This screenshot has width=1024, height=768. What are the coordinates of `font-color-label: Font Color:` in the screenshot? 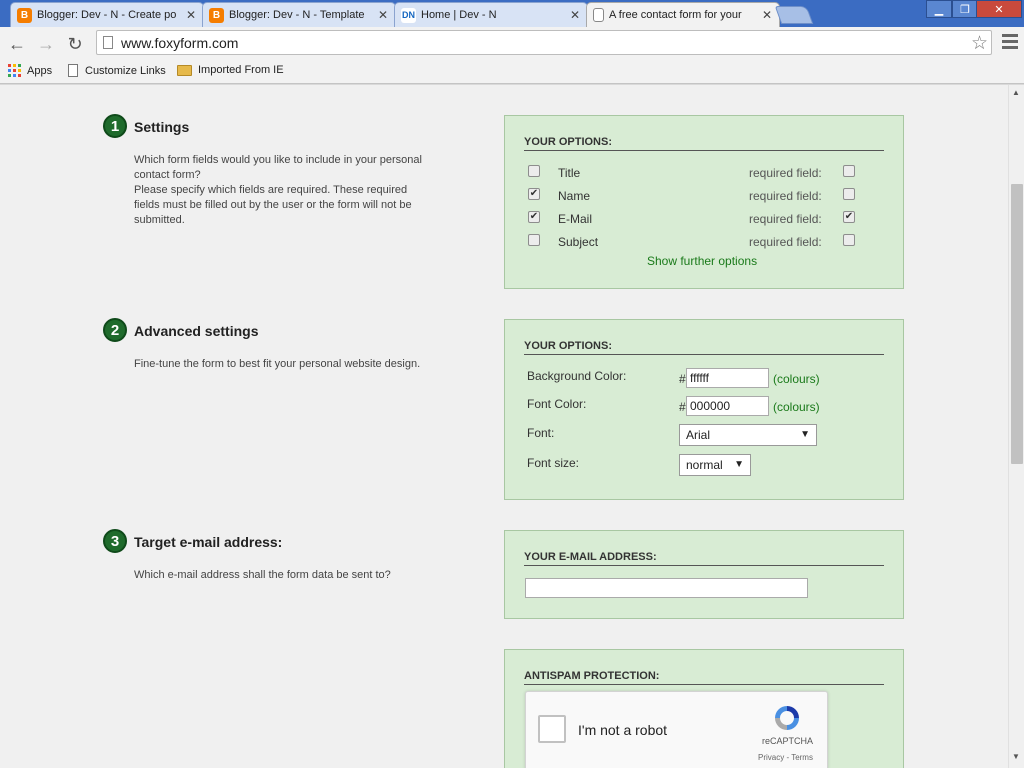 It's located at (557, 404).